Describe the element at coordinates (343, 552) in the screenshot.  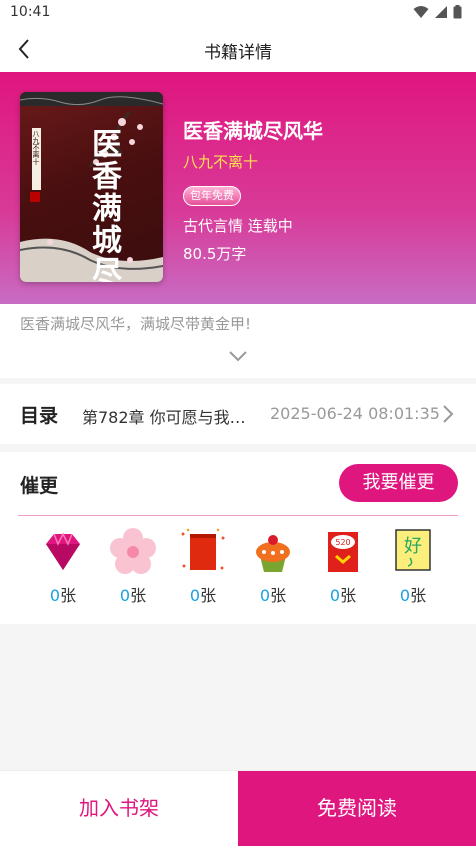
I see `520-envelope-icon: 520` at that location.